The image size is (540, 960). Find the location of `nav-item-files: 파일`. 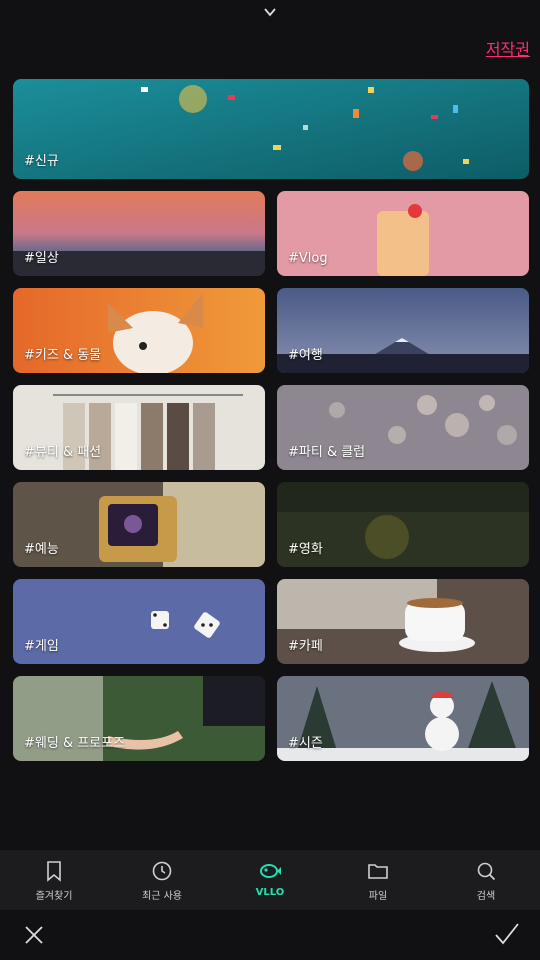

nav-item-files: 파일 is located at coordinates (378, 880).